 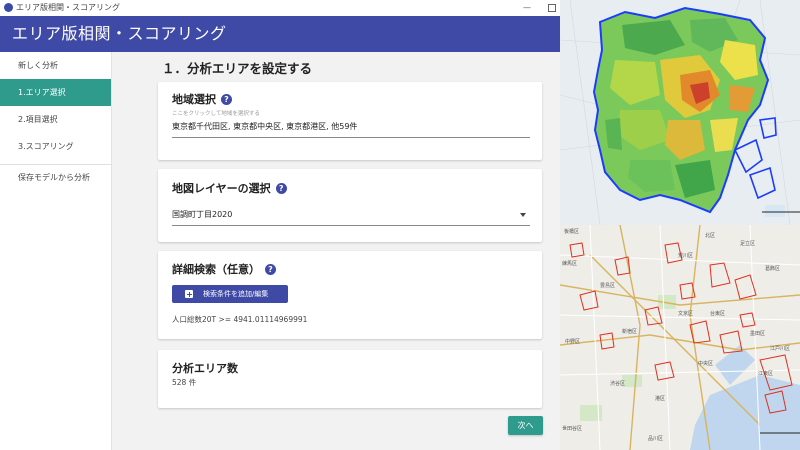 I want to click on map-label: 中央区, so click(x=705, y=363).